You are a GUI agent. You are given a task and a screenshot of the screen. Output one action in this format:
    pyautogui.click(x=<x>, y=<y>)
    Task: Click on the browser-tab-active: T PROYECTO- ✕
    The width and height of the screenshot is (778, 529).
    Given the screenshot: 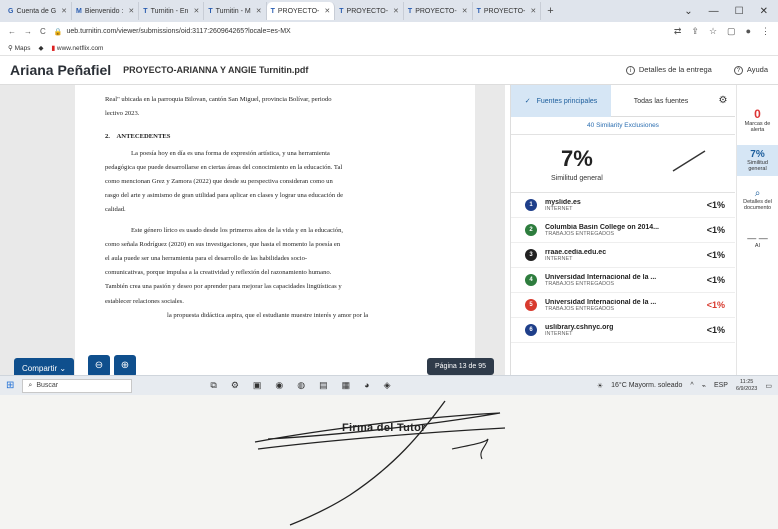 What is the action you would take?
    pyautogui.click(x=301, y=11)
    